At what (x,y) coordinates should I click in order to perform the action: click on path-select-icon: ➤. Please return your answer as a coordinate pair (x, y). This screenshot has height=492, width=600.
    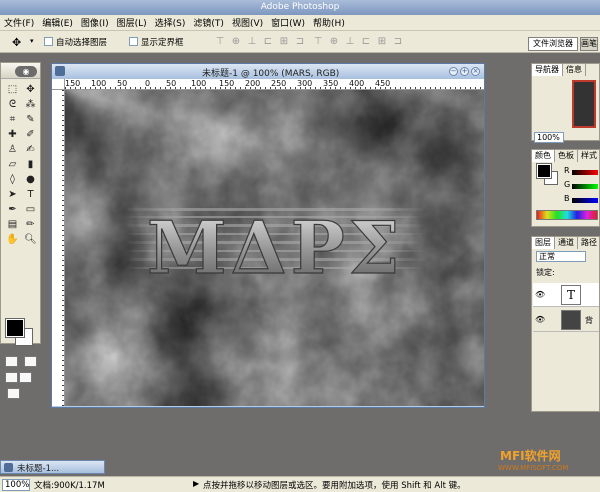
    Looking at the image, I should click on (12, 195).